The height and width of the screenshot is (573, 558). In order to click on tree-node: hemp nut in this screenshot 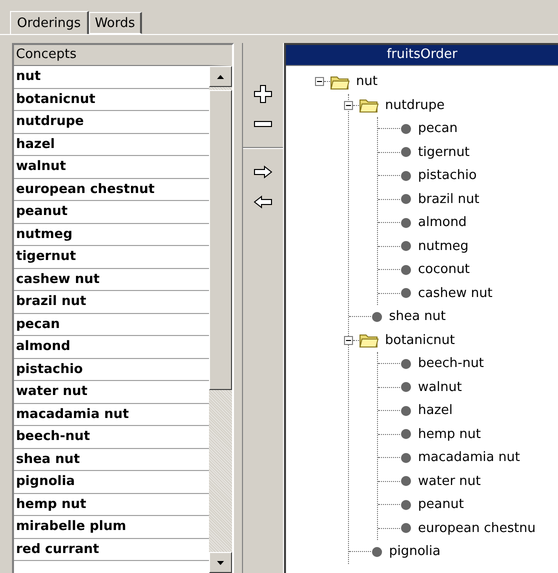, I will do `click(449, 434)`.